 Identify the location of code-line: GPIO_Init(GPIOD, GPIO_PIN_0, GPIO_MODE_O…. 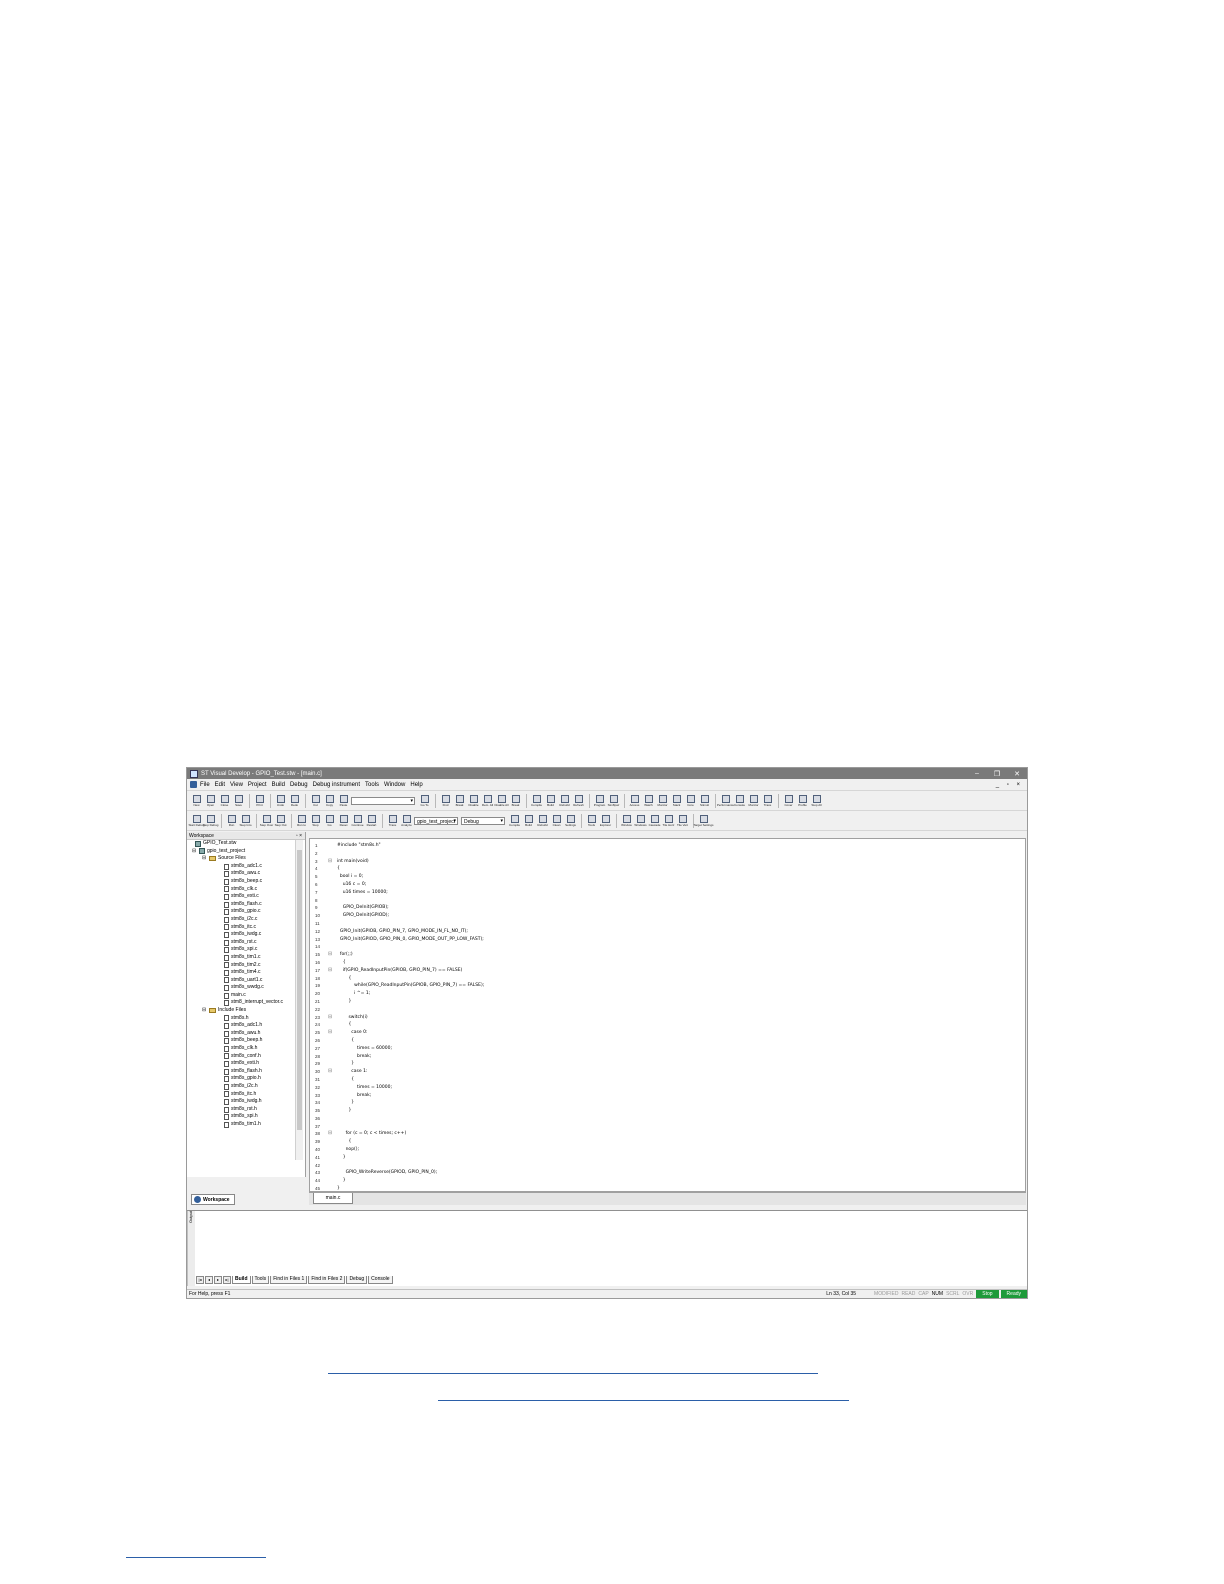
(410, 940).